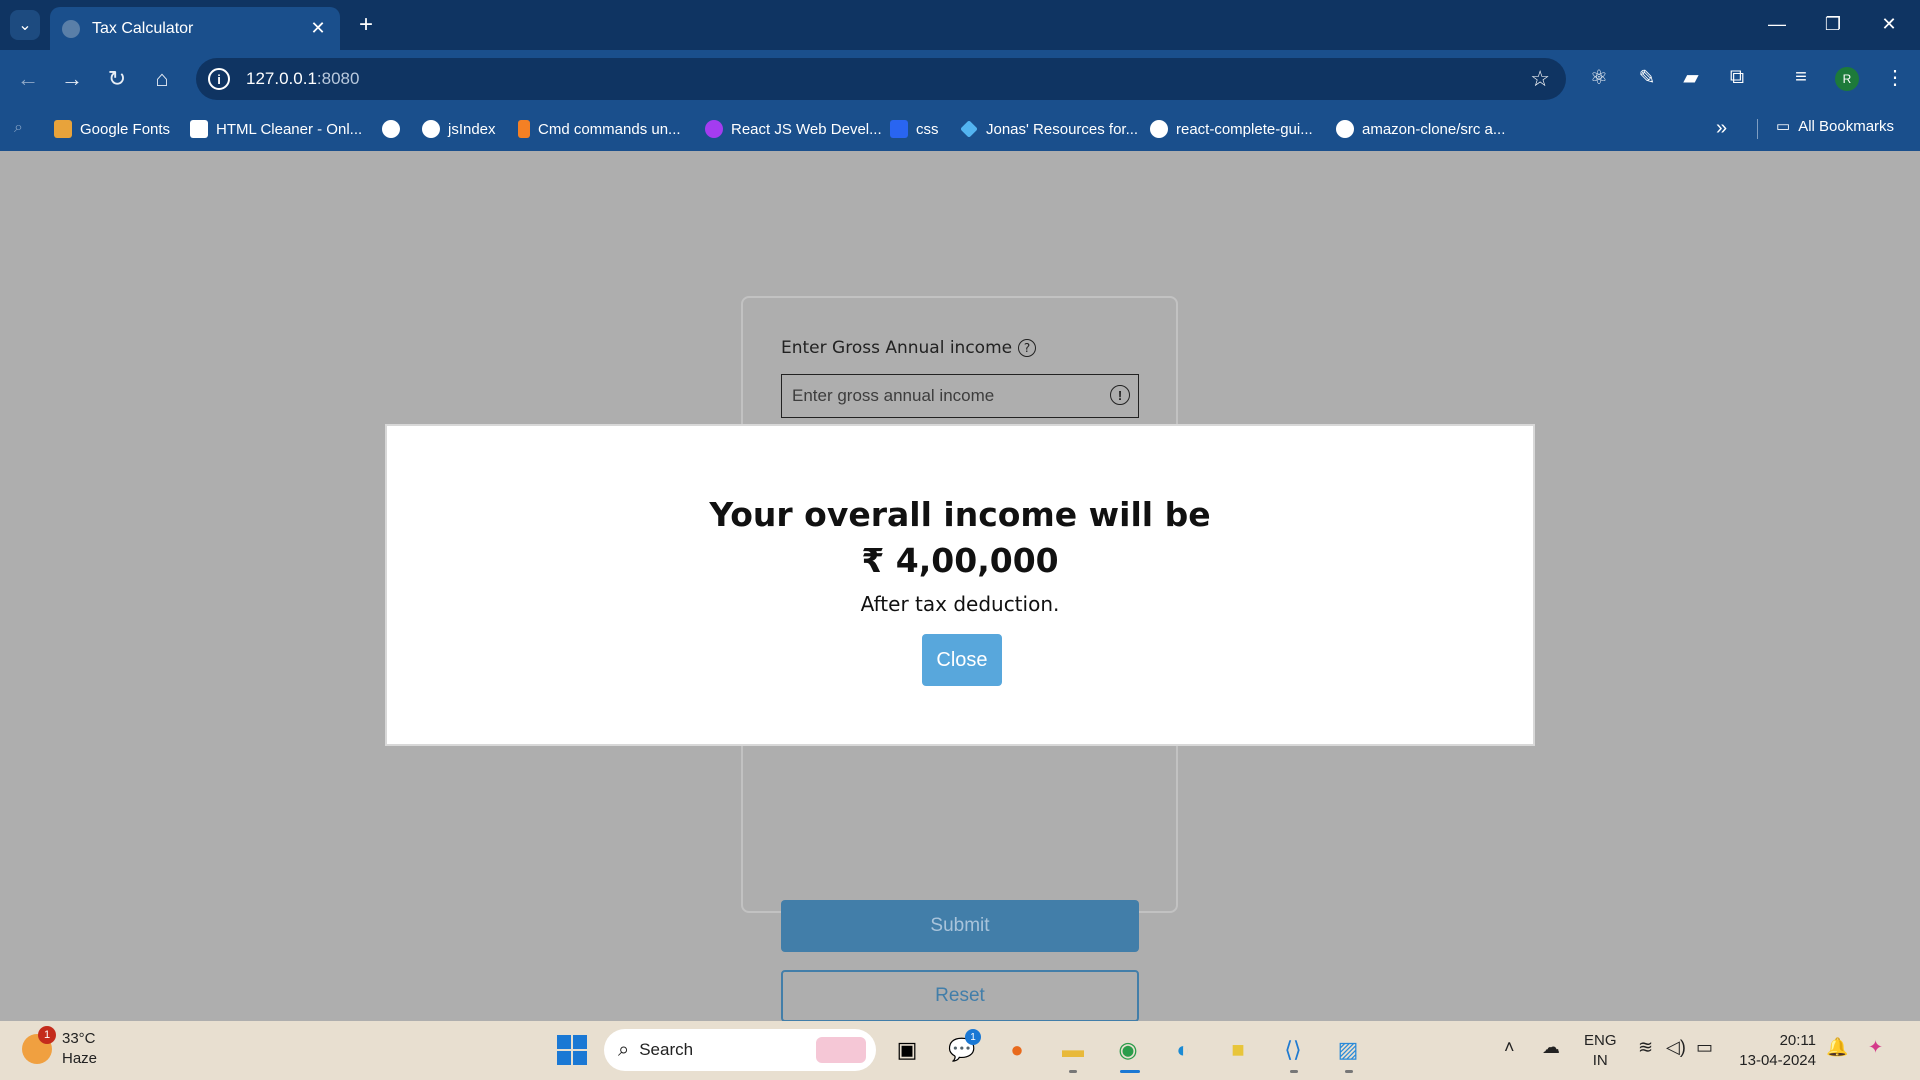  Describe the element at coordinates (960, 560) in the screenshot. I see `income-amount: ₹ 4,00,000` at that location.